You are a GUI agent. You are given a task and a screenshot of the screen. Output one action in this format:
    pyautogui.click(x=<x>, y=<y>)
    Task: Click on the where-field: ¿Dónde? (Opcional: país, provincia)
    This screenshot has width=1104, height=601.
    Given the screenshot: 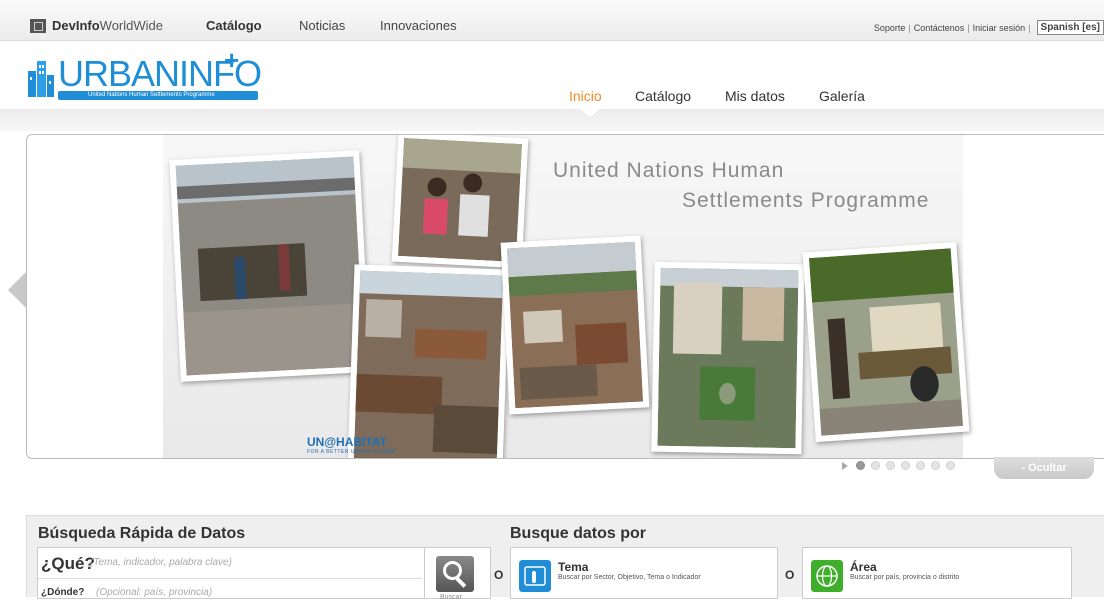 What is the action you would take?
    pyautogui.click(x=230, y=589)
    